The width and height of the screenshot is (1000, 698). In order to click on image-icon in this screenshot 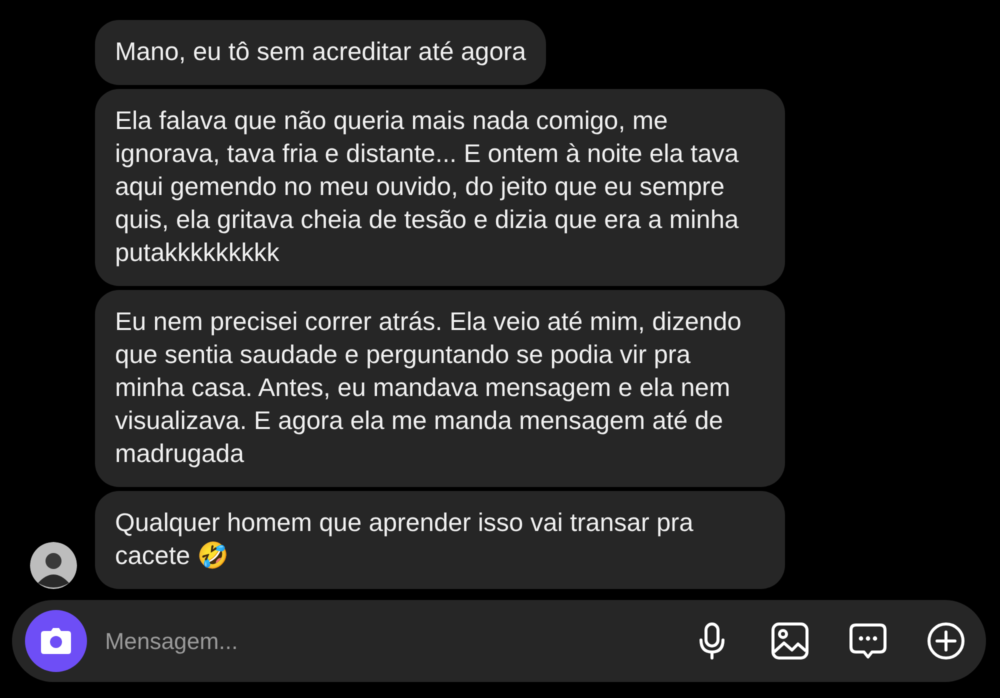, I will do `click(790, 641)`.